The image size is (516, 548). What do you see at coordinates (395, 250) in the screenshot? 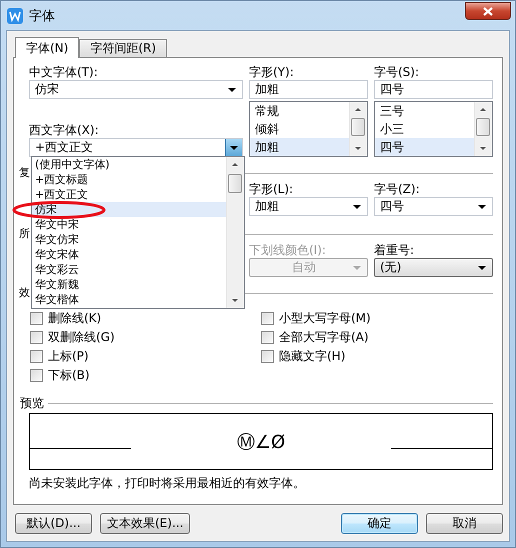
I see `field-label: 着重号:` at bounding box center [395, 250].